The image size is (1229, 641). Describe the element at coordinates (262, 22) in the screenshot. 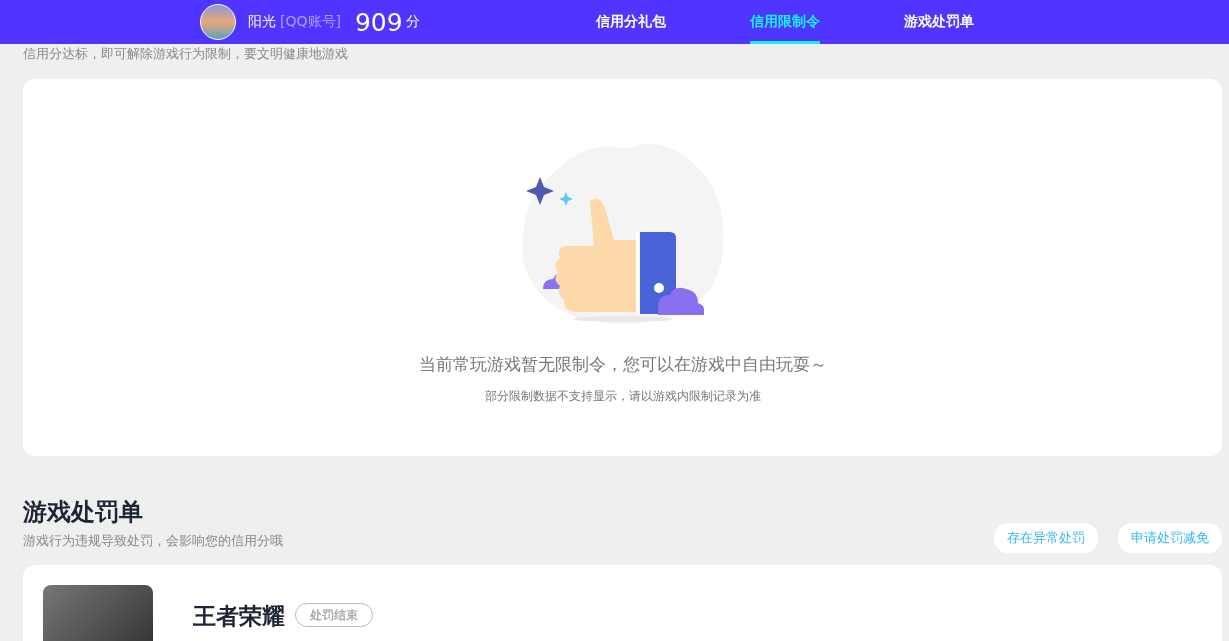

I see `user-name: 阳光` at that location.